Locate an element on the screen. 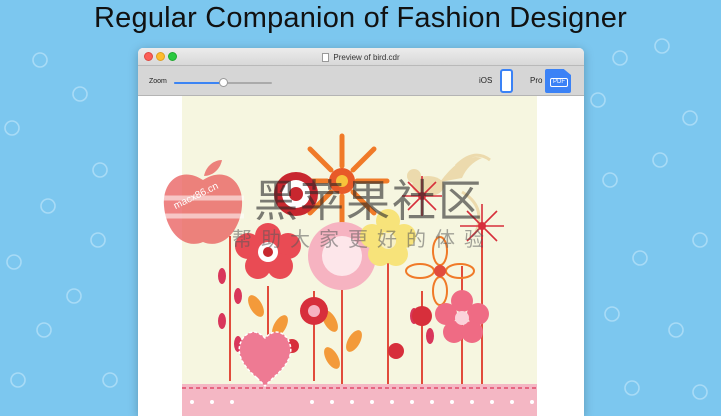 Image resolution: width=721 pixels, height=416 pixels. pdf-icon-label: PDF is located at coordinates (559, 82).